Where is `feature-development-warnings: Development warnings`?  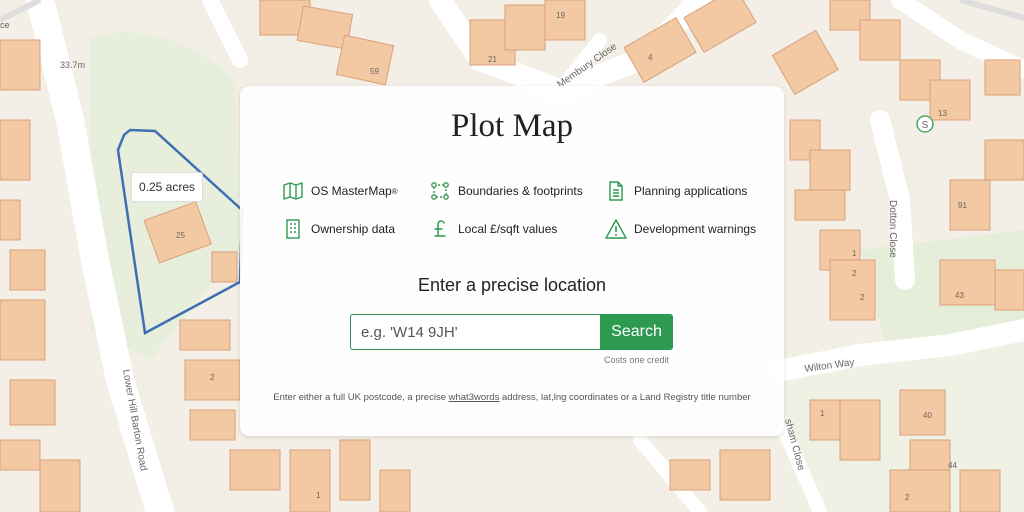
feature-development-warnings: Development warnings is located at coordinates (680, 229).